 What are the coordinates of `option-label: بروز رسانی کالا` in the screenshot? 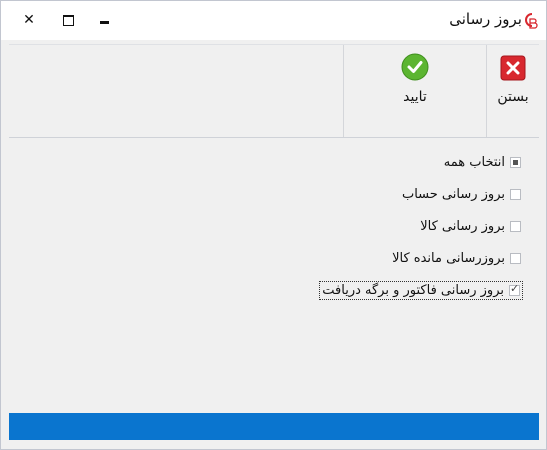 It's located at (462, 226).